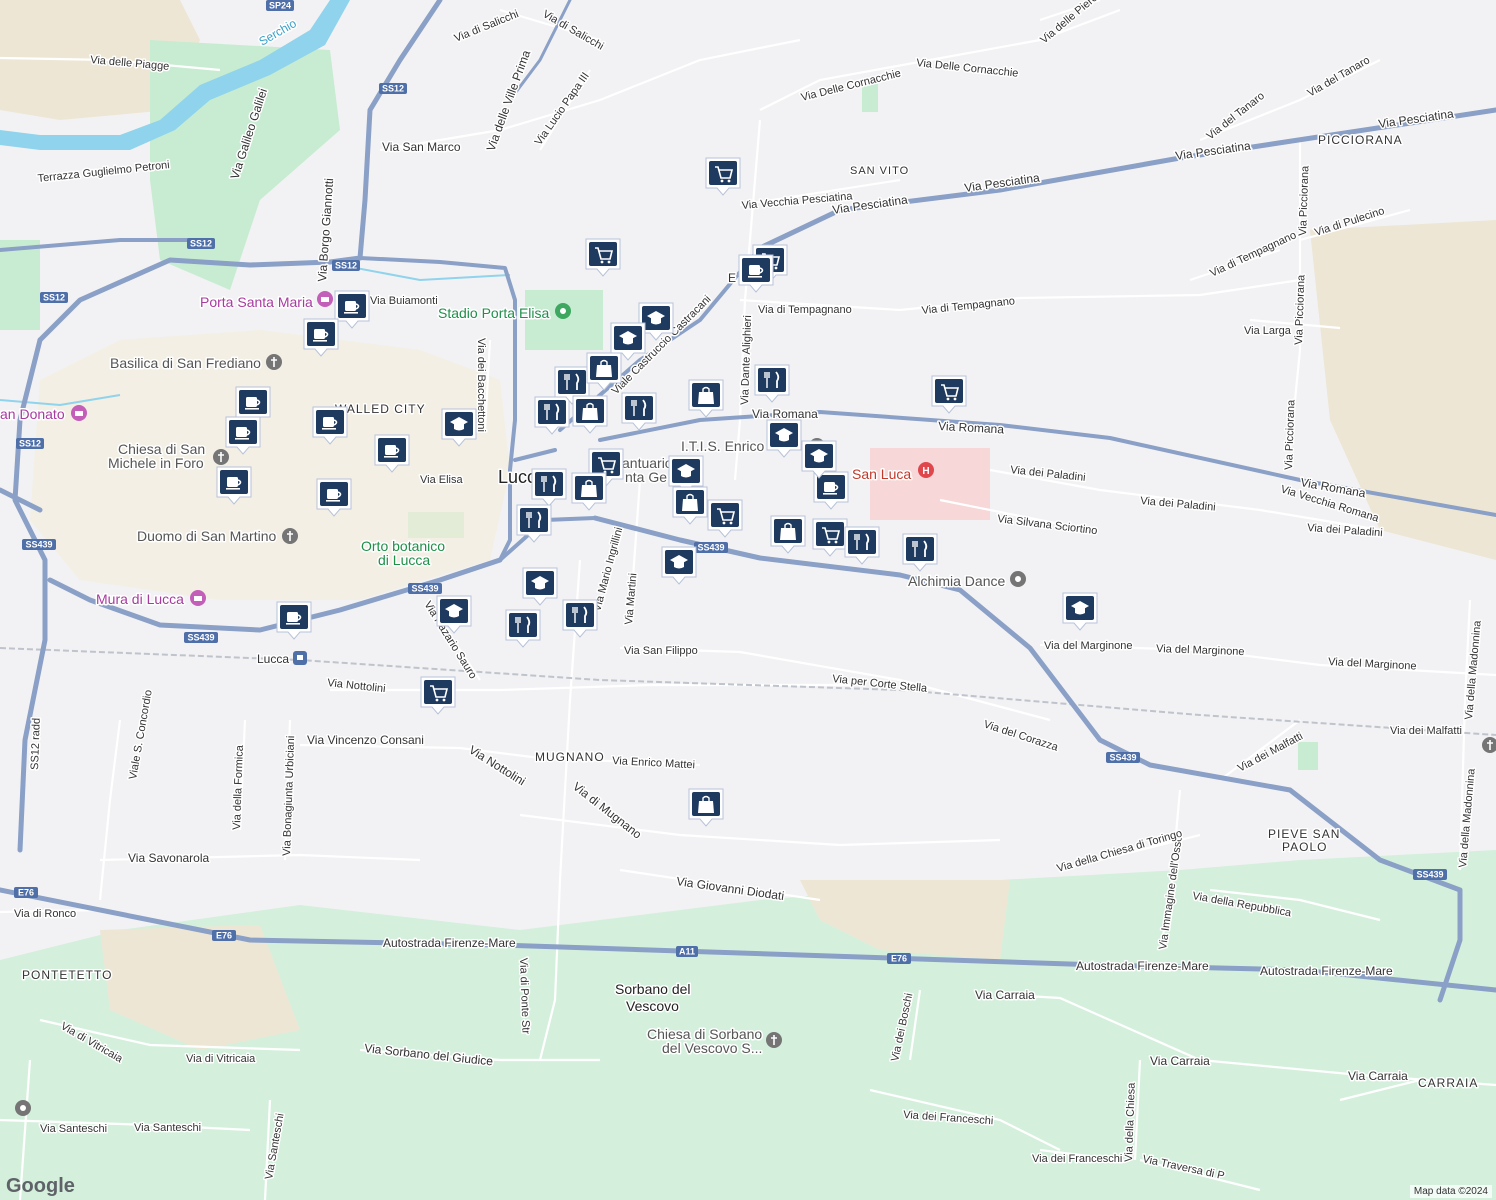 This screenshot has height=1200, width=1496. What do you see at coordinates (207, 536) in the screenshot?
I see `label-duomo: Duomo di San Martino` at bounding box center [207, 536].